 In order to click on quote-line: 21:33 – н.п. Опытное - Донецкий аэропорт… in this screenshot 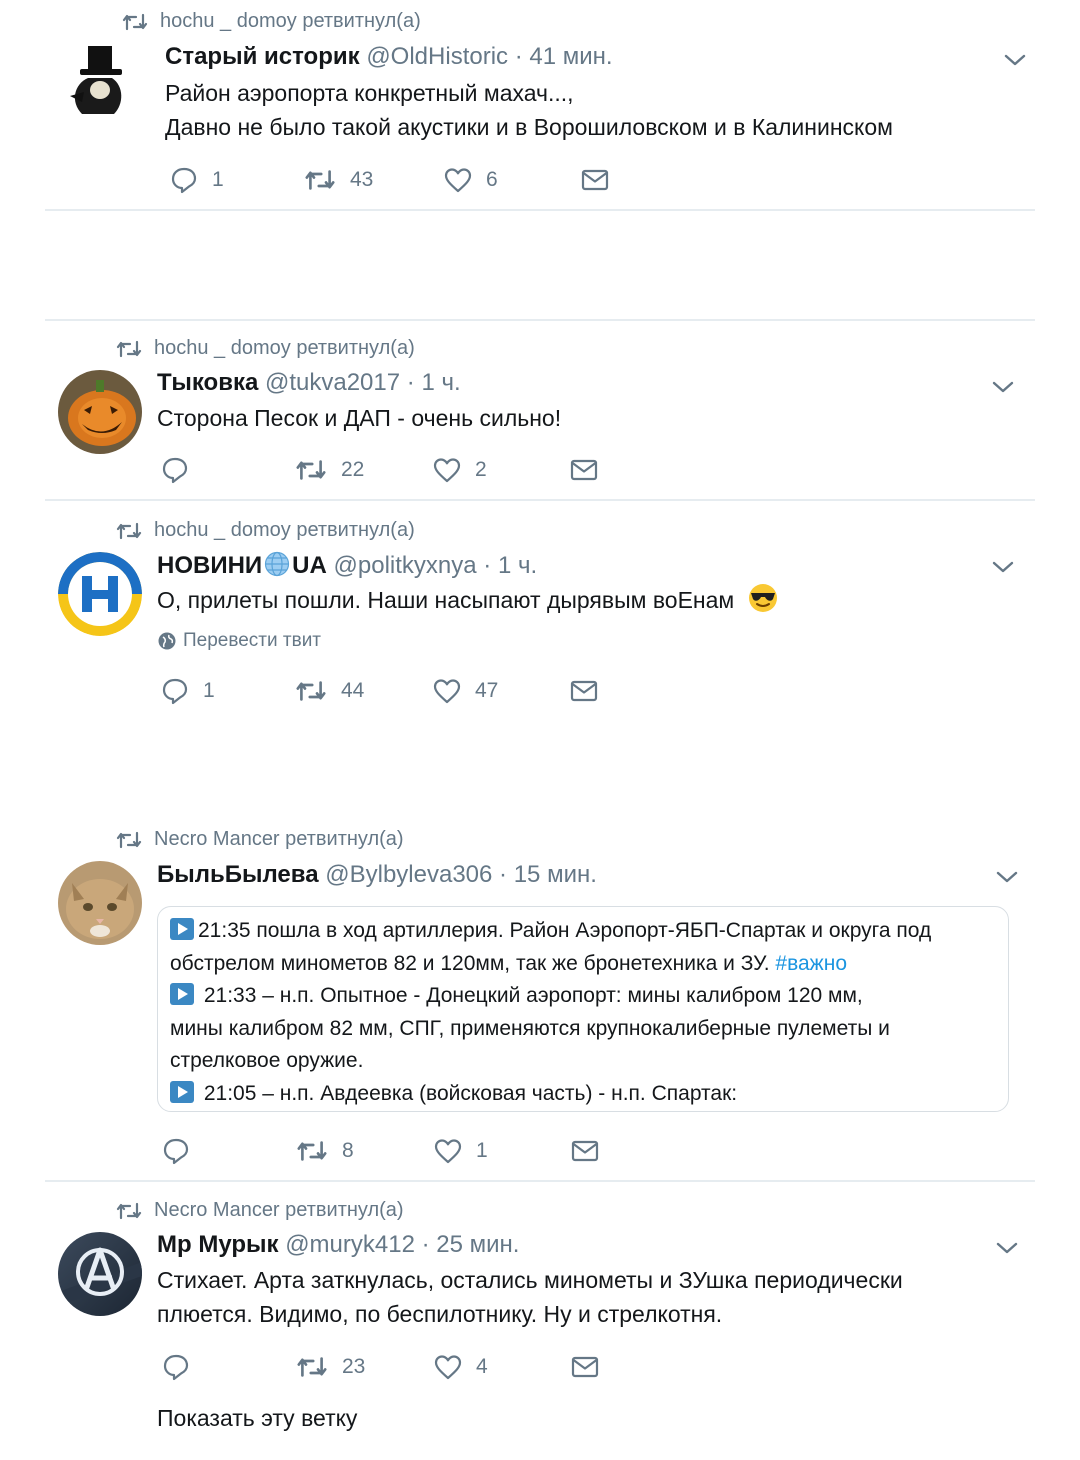, I will do `click(583, 996)`.